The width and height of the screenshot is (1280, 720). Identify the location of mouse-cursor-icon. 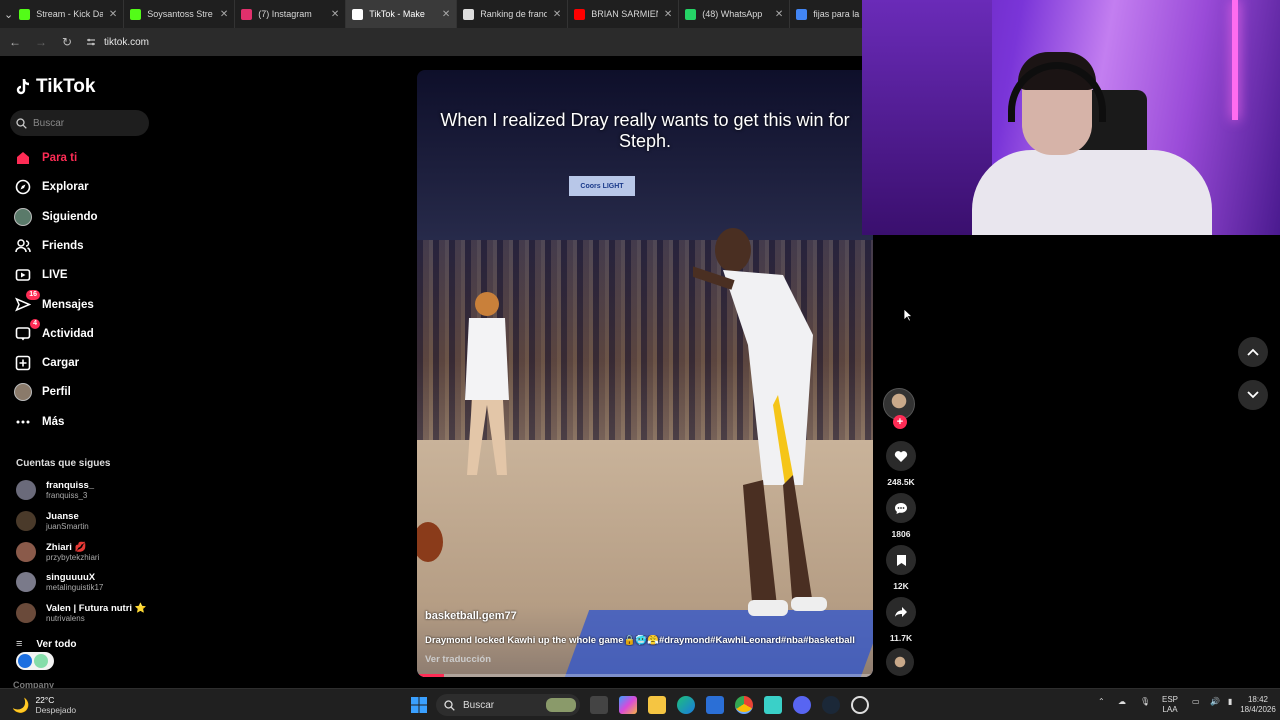
(908, 315).